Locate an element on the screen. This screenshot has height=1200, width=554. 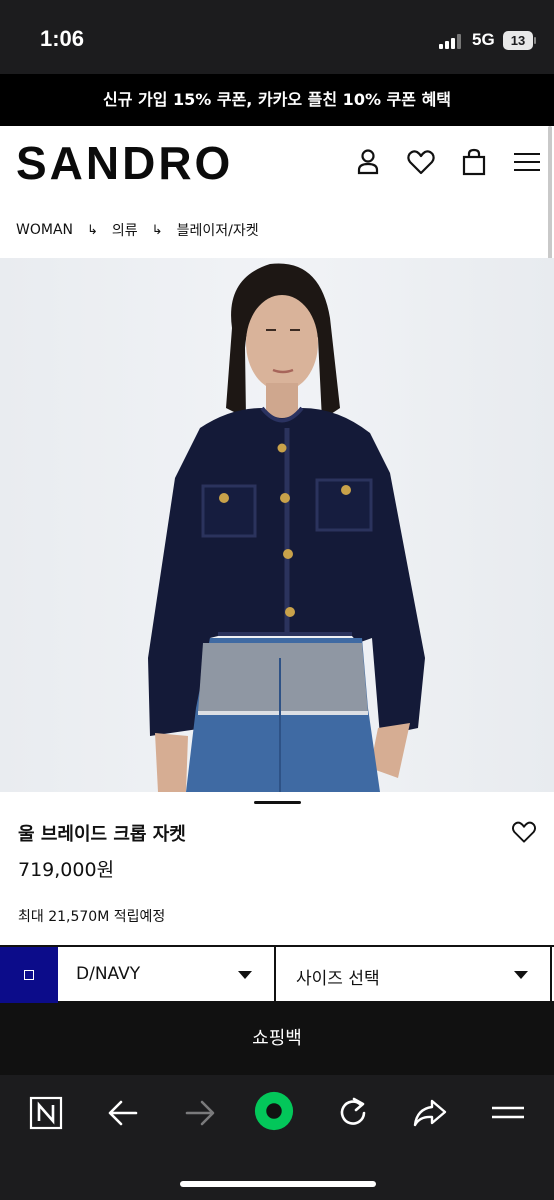
reload-icon is located at coordinates (353, 1113).